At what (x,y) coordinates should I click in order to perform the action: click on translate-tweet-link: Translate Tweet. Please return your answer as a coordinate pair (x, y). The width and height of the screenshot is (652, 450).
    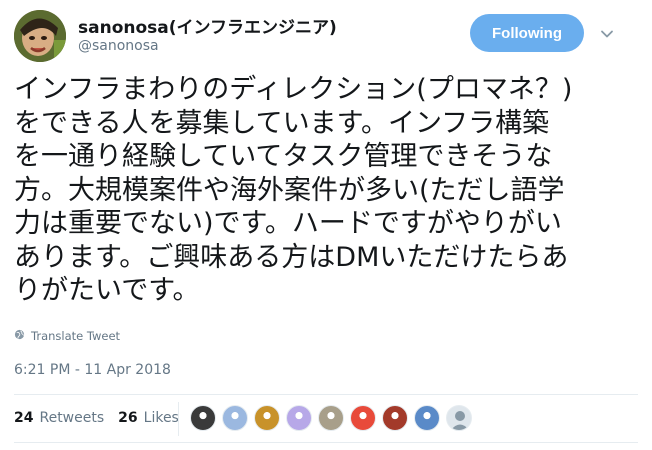
    Looking at the image, I should click on (67, 336).